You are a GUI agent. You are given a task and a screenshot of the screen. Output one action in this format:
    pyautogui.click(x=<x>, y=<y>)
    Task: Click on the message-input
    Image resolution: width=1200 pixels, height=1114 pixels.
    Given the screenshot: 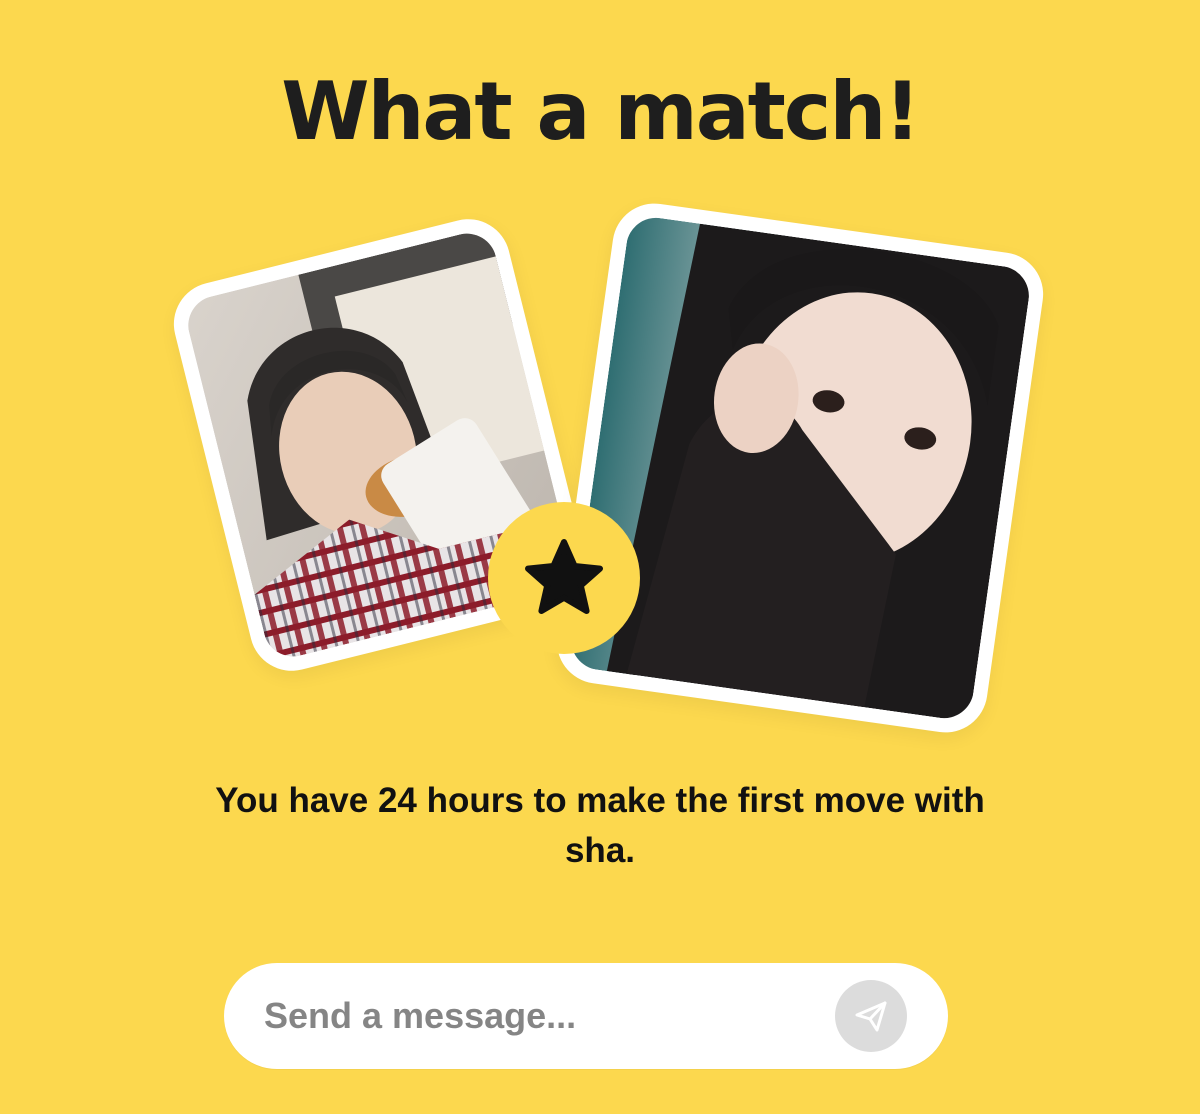 What is the action you would take?
    pyautogui.click(x=544, y=1016)
    